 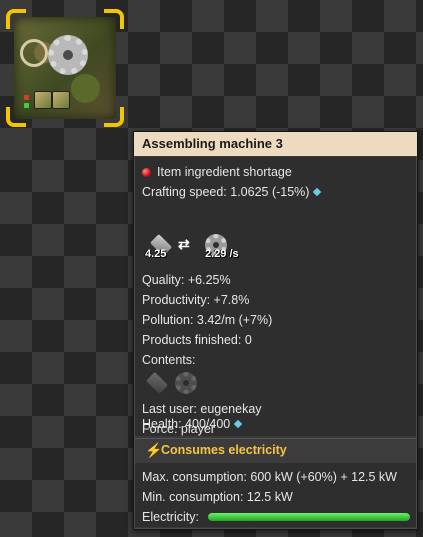 What do you see at coordinates (186, 424) in the screenshot?
I see `health-text: Health: 400/400` at bounding box center [186, 424].